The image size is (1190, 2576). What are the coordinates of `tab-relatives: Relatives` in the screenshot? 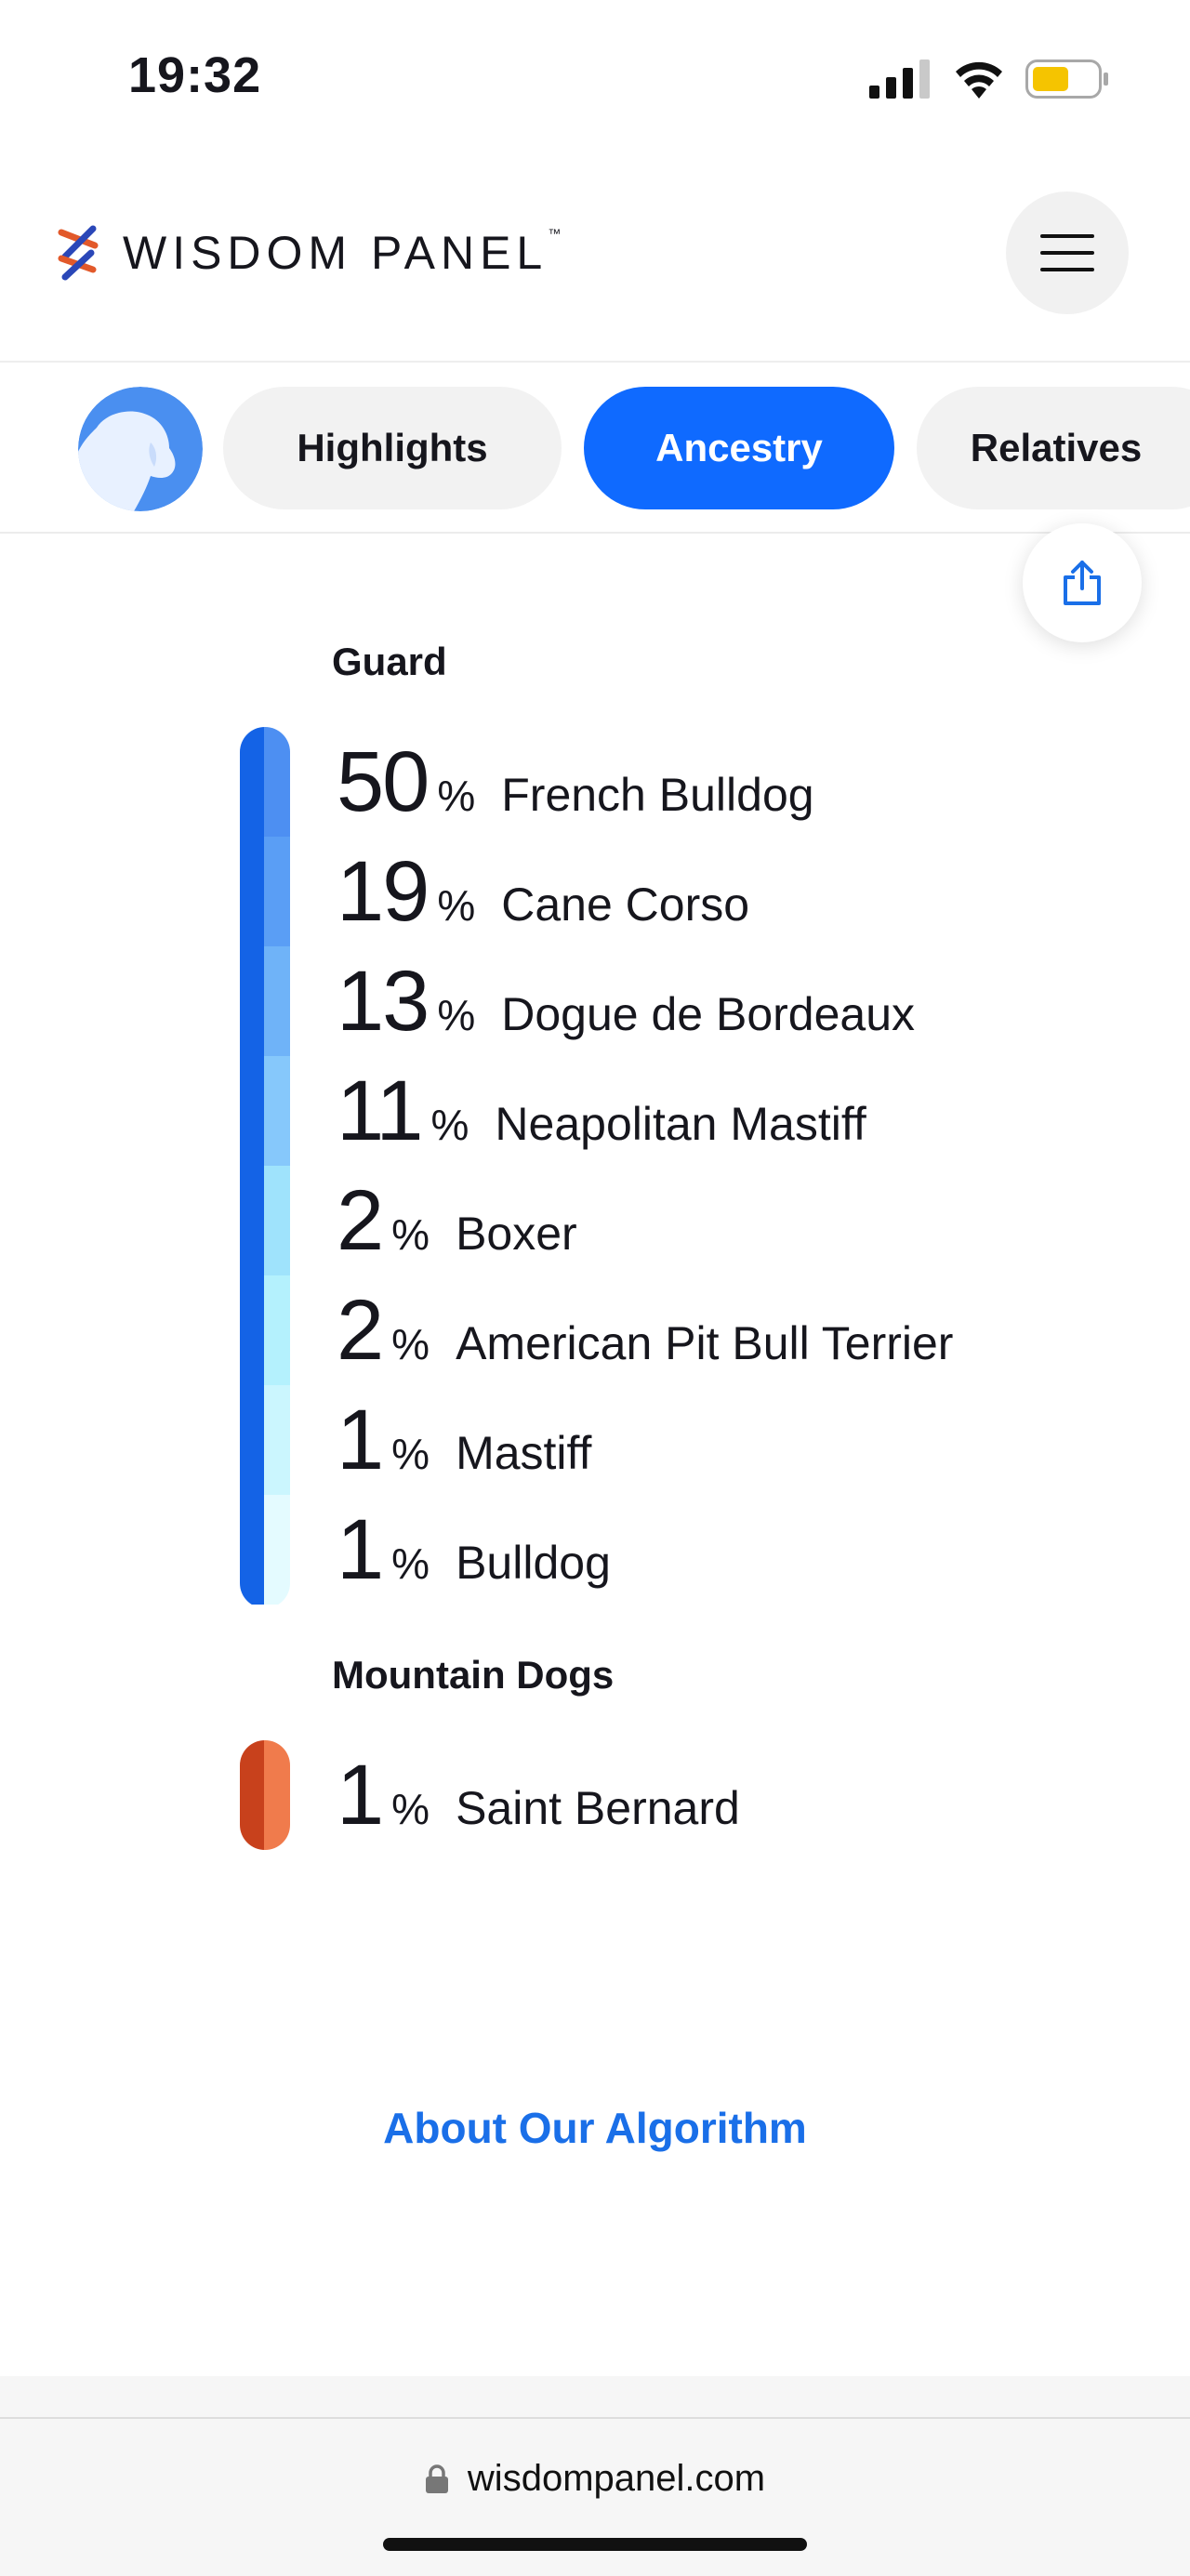 It's located at (1053, 448).